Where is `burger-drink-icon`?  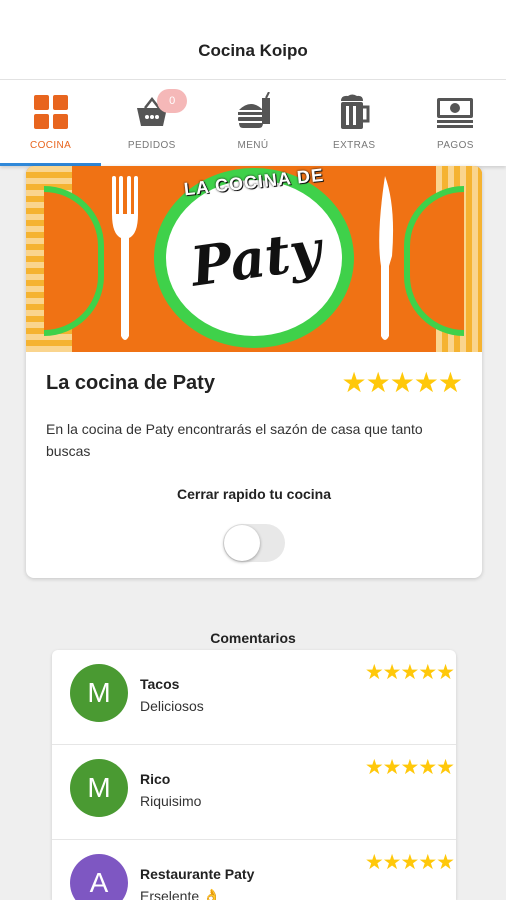
burger-drink-icon is located at coordinates (253, 112).